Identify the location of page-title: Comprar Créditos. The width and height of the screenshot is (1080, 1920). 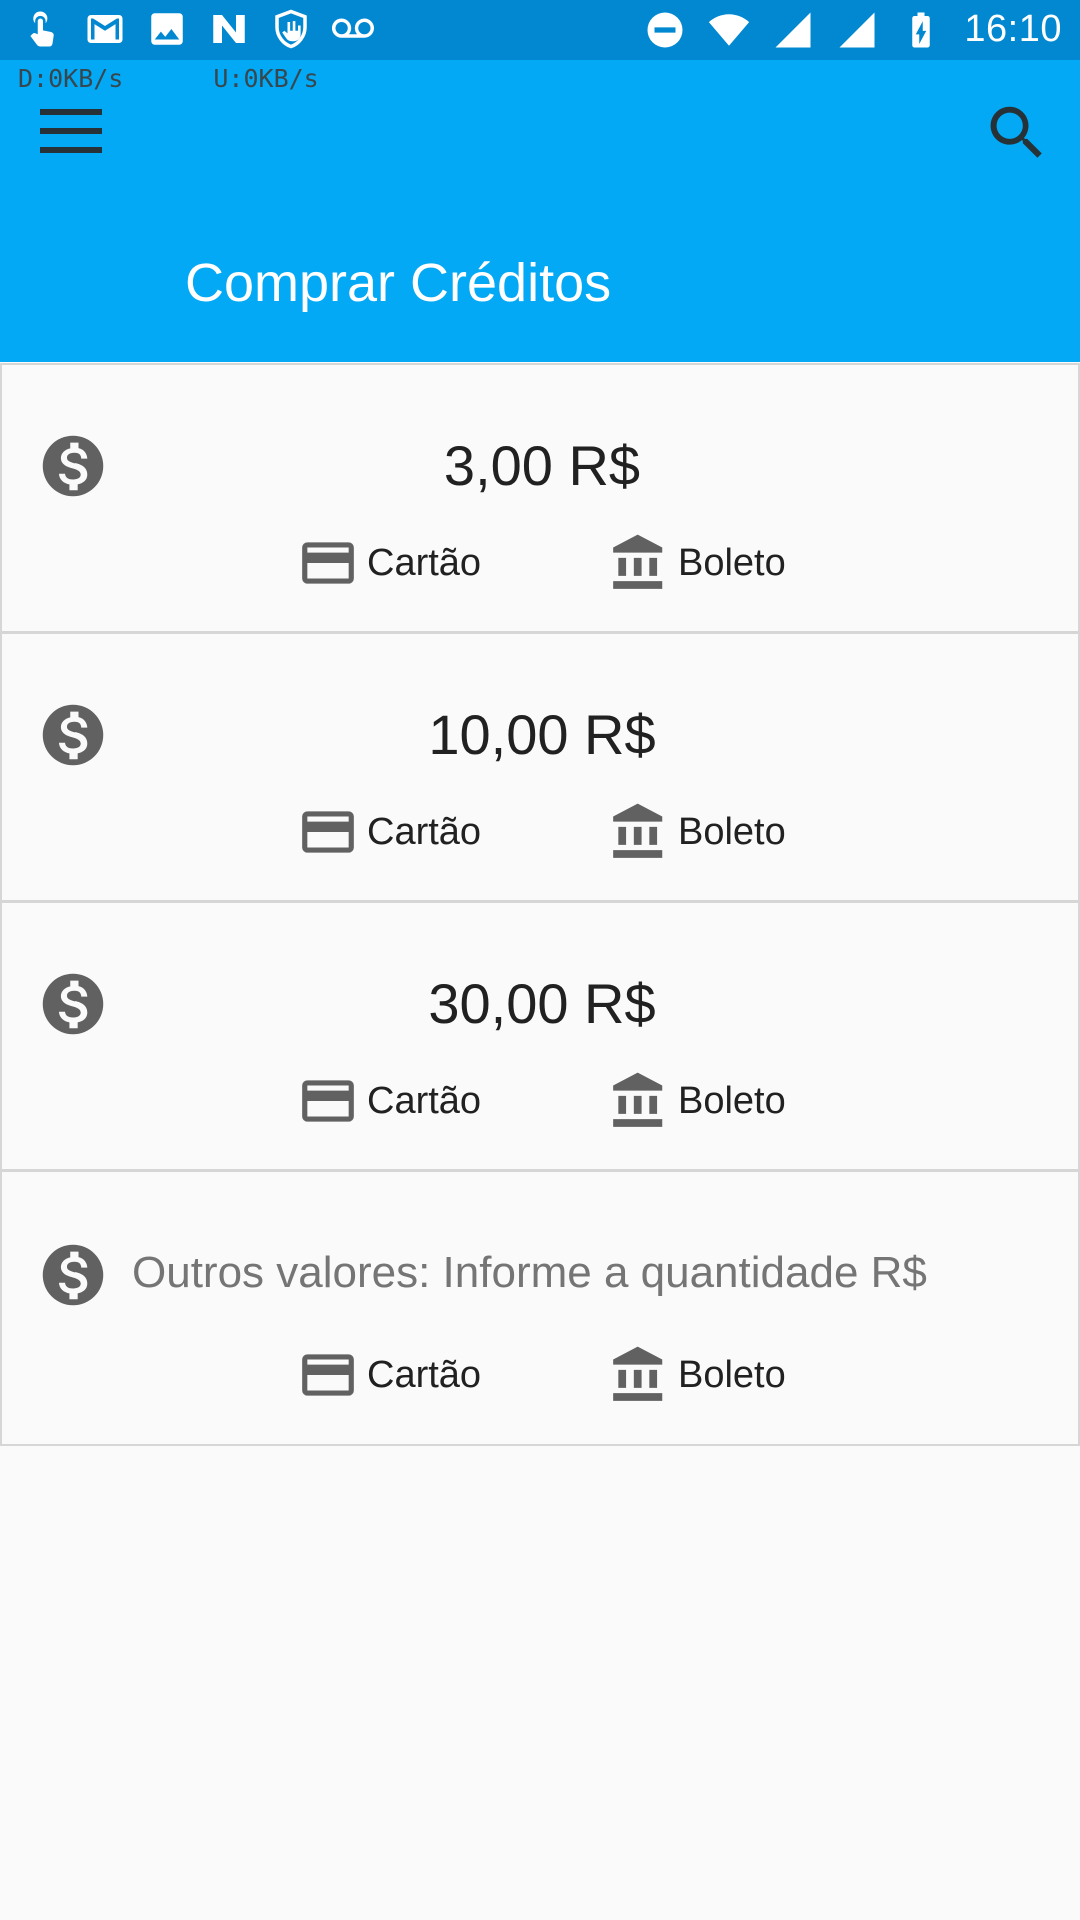
(398, 283).